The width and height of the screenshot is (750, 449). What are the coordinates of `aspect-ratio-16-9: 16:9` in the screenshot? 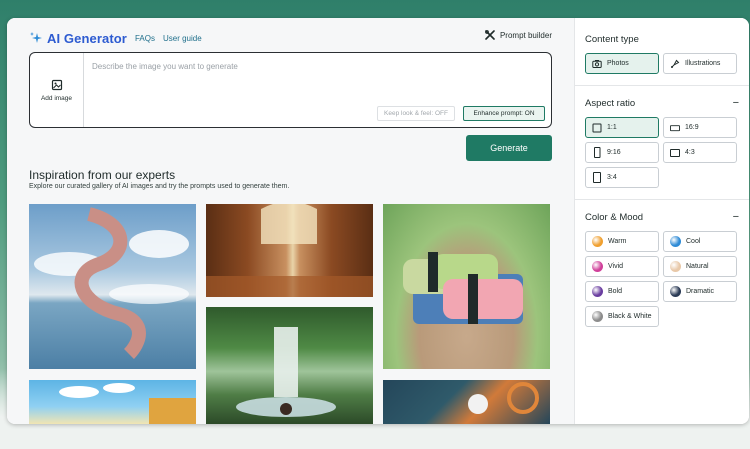 It's located at (700, 127).